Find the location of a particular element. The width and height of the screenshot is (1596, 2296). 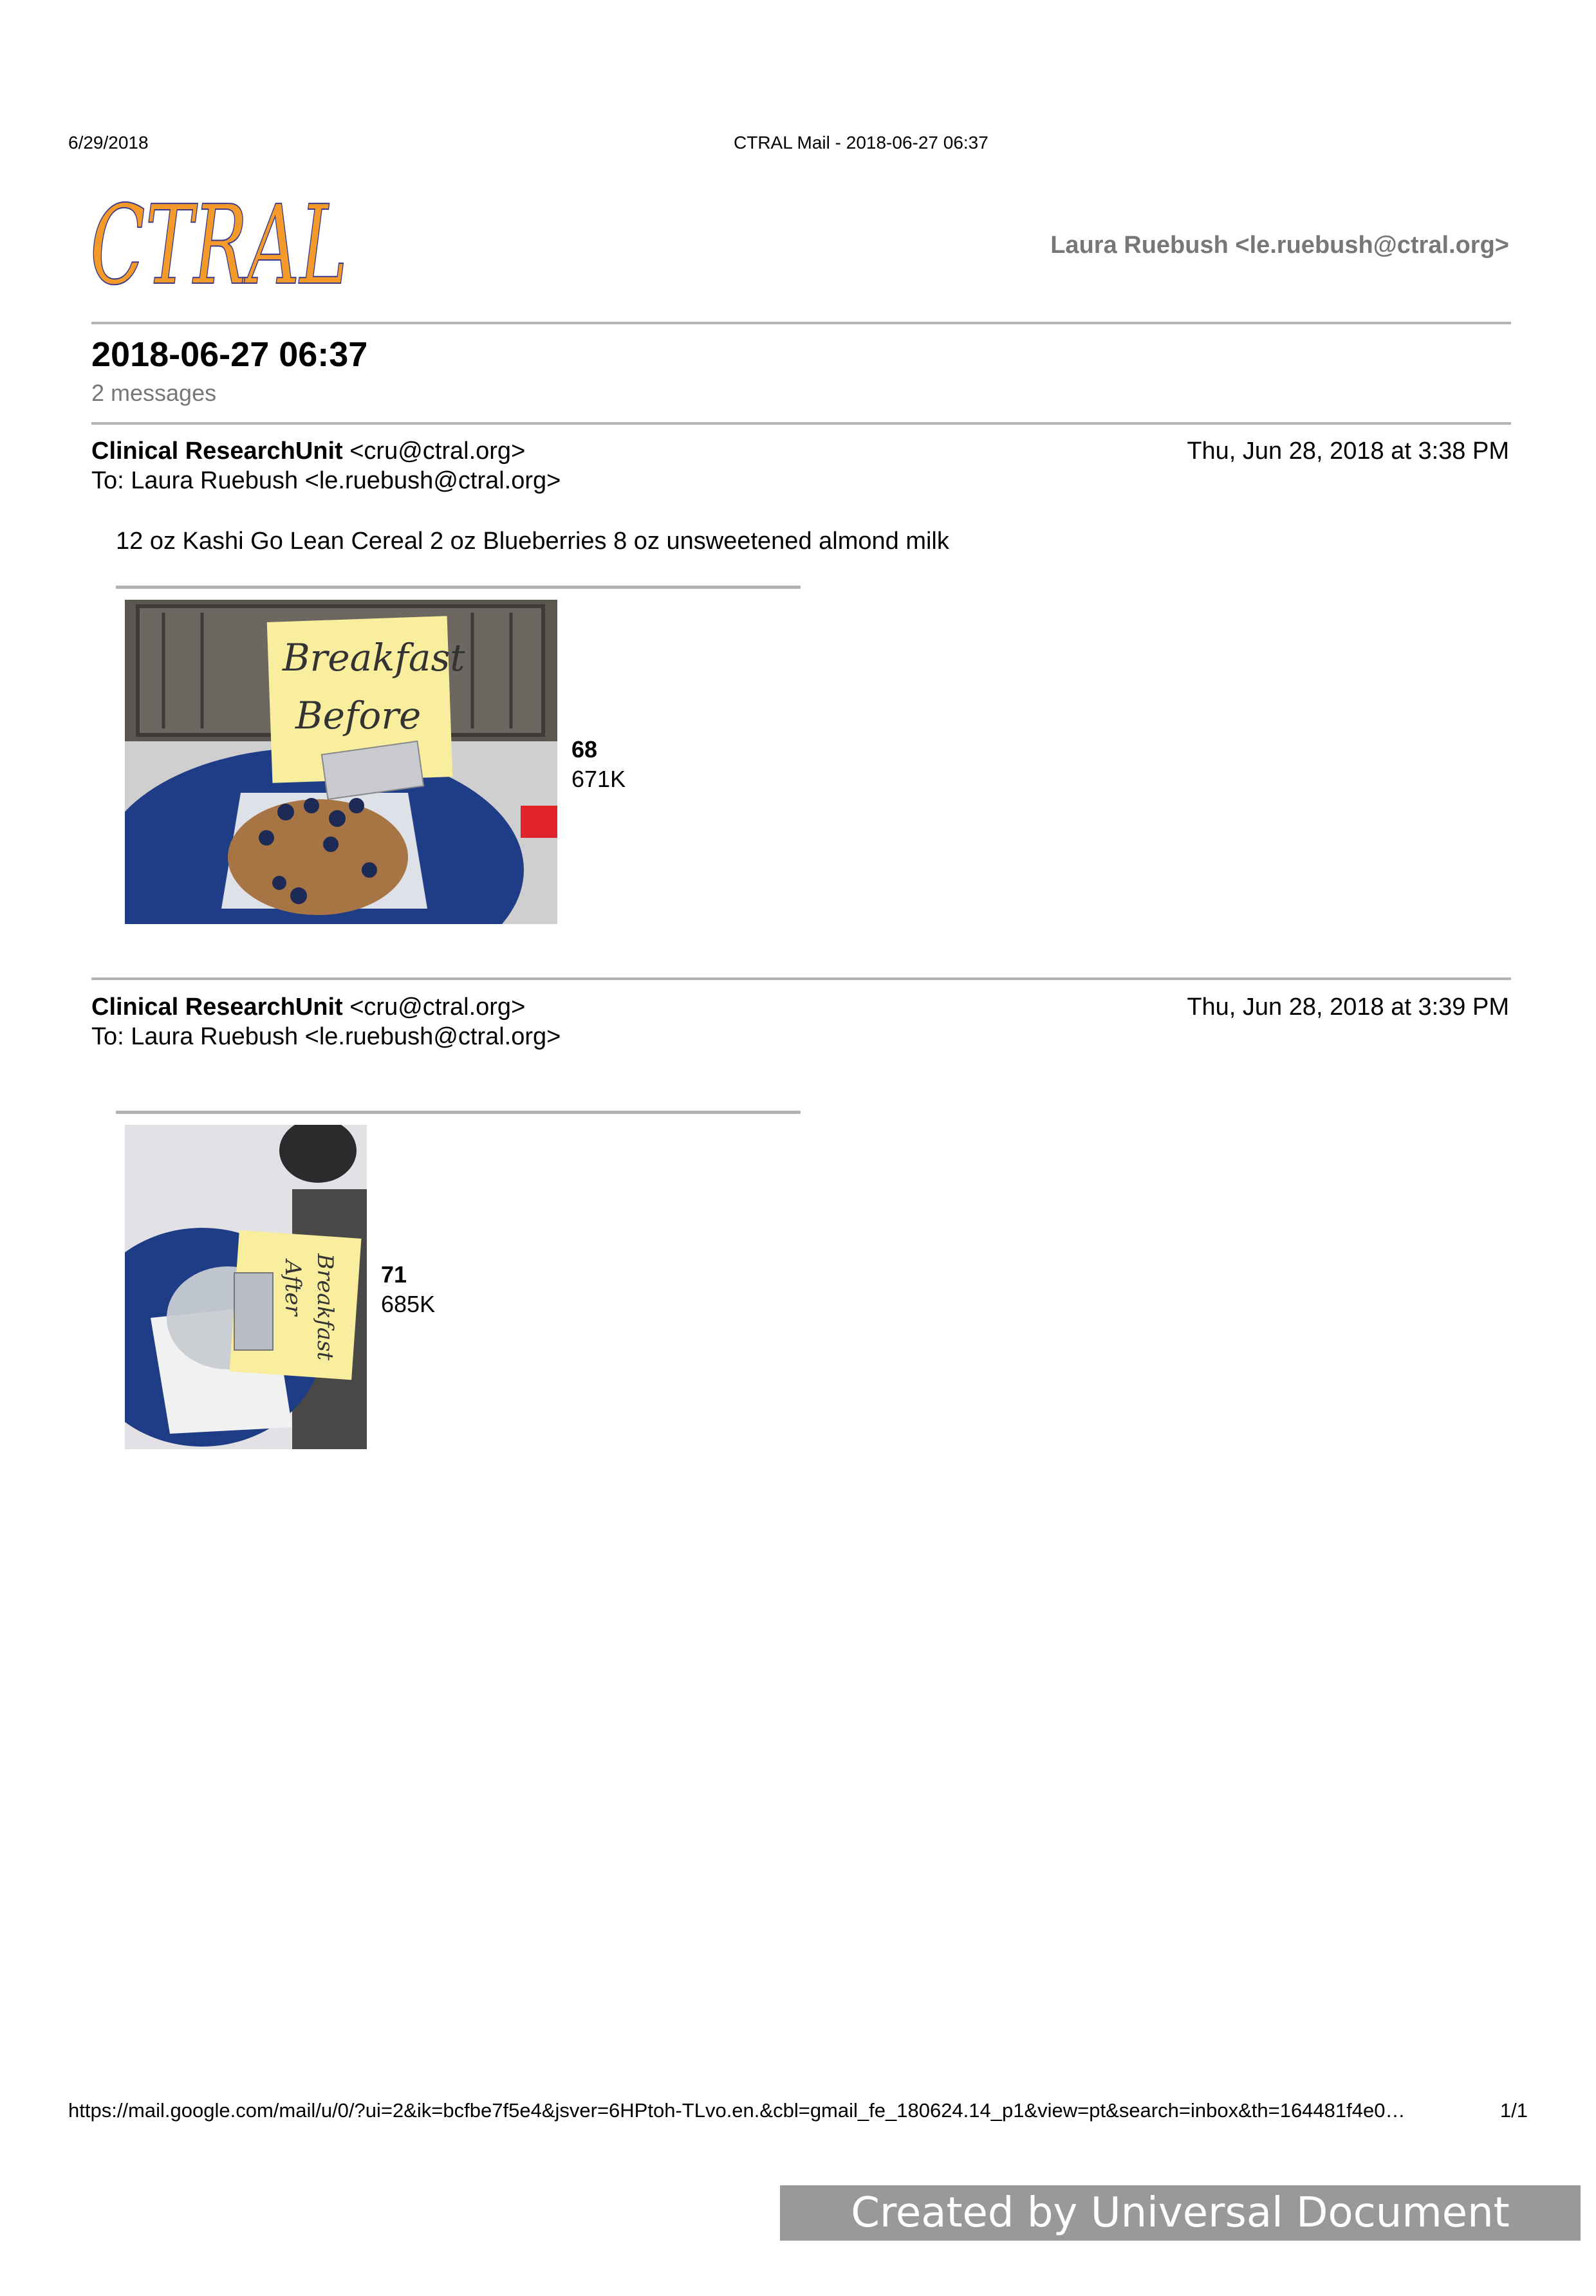

breakfast-before-photo: Breakfast Before is located at coordinates (341, 762).